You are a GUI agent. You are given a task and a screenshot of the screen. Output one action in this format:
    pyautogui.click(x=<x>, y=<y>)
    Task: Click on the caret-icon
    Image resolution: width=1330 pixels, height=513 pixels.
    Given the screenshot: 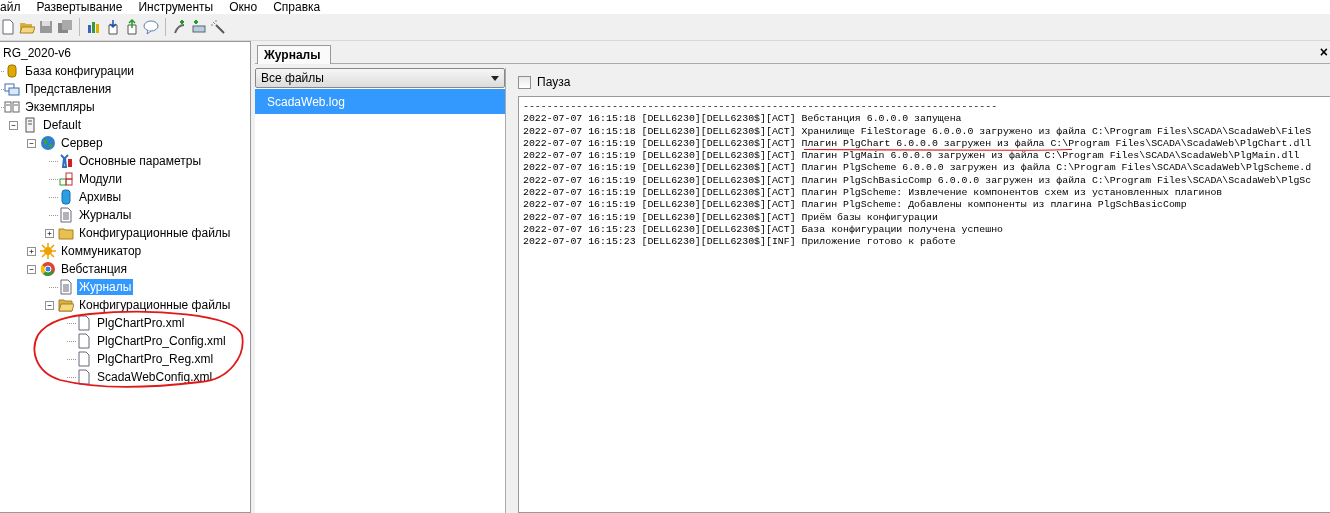 What is the action you would take?
    pyautogui.click(x=495, y=78)
    